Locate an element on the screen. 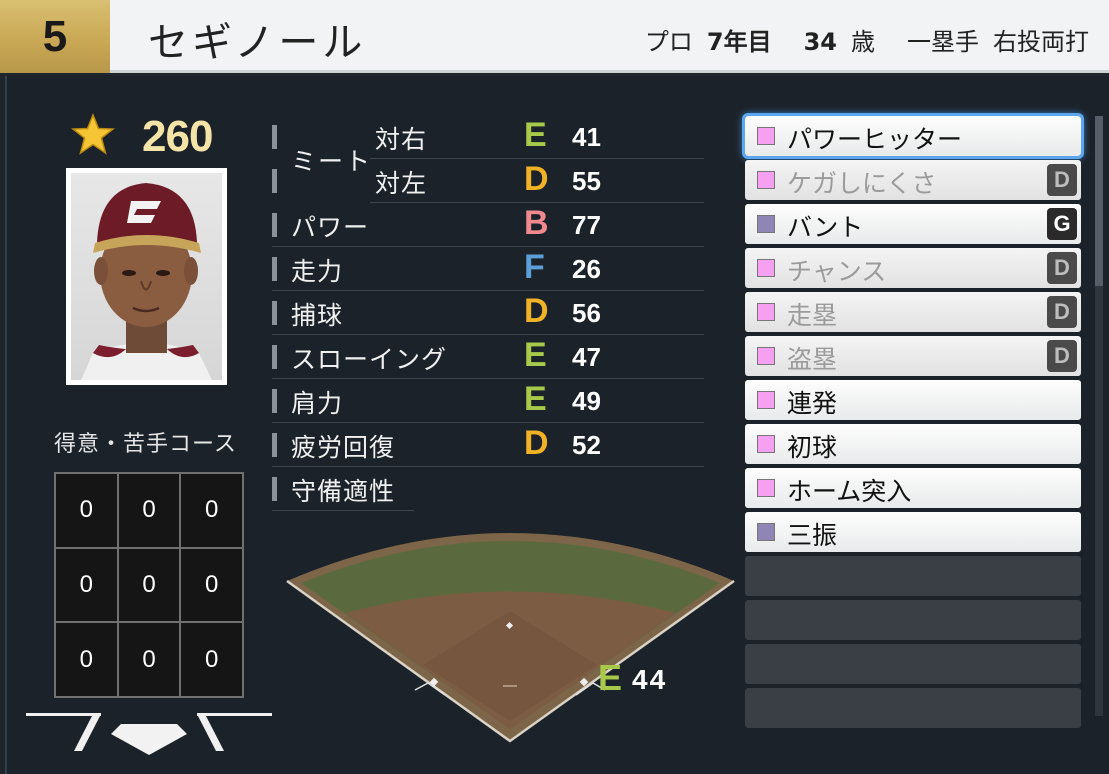  ability-name: ホーム突入 is located at coordinates (849, 491).